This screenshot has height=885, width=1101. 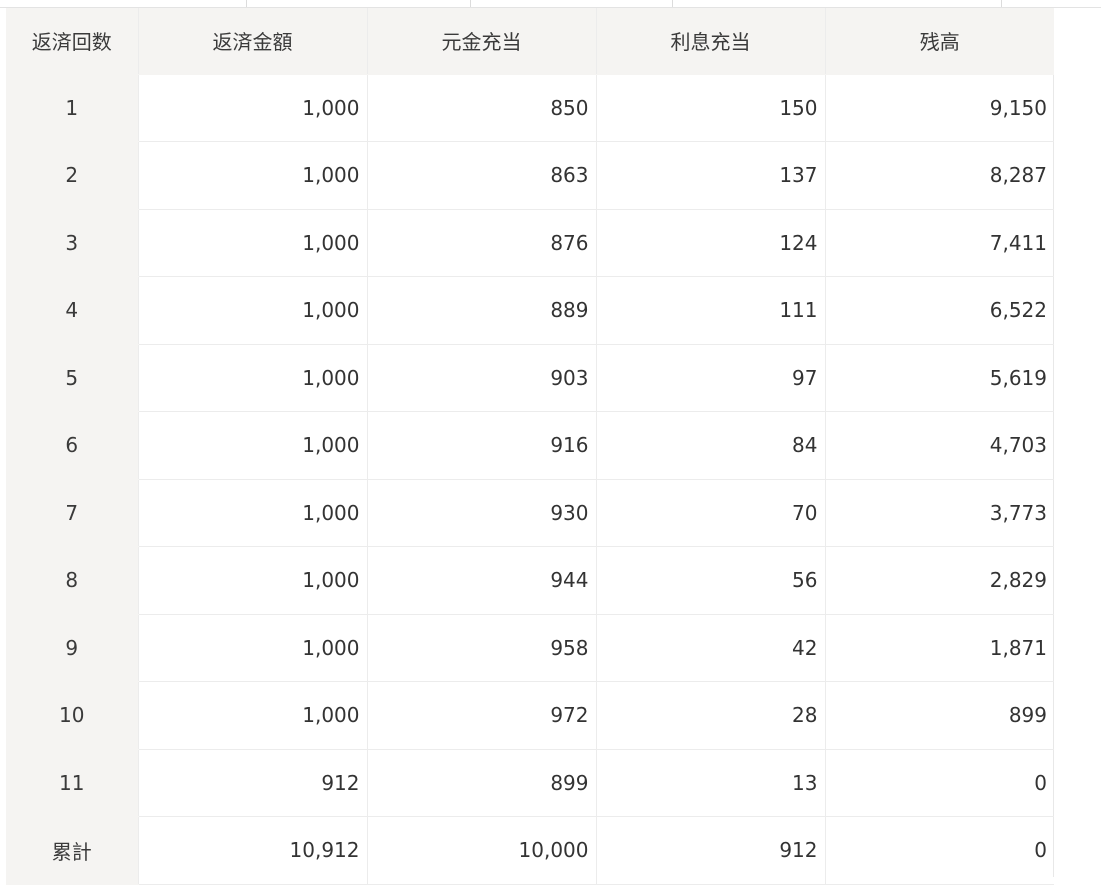 I want to click on payment-number-cell: 4, so click(x=72, y=310).